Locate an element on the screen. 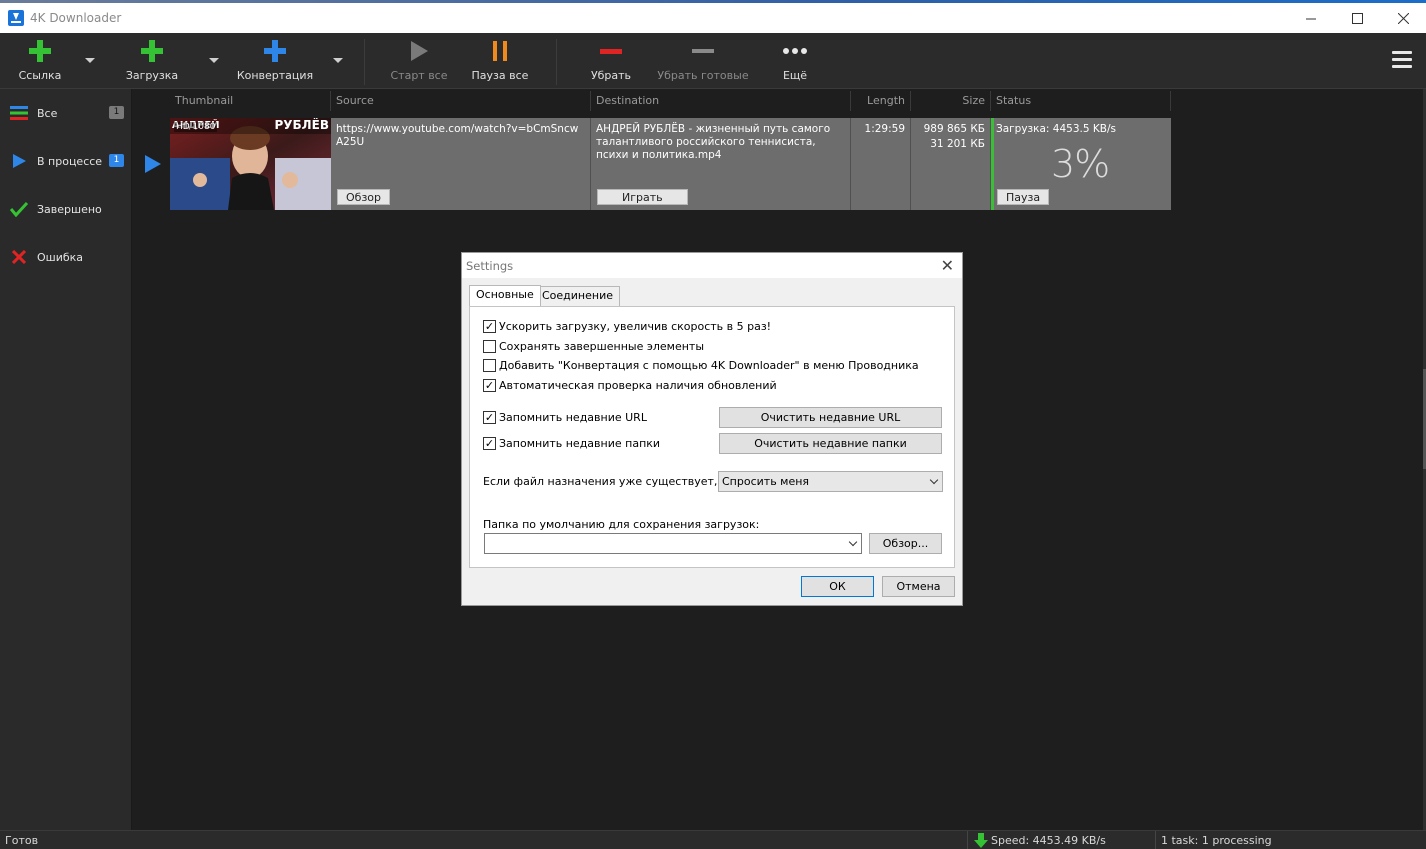  link-dropdown-icon is located at coordinates (90, 60).